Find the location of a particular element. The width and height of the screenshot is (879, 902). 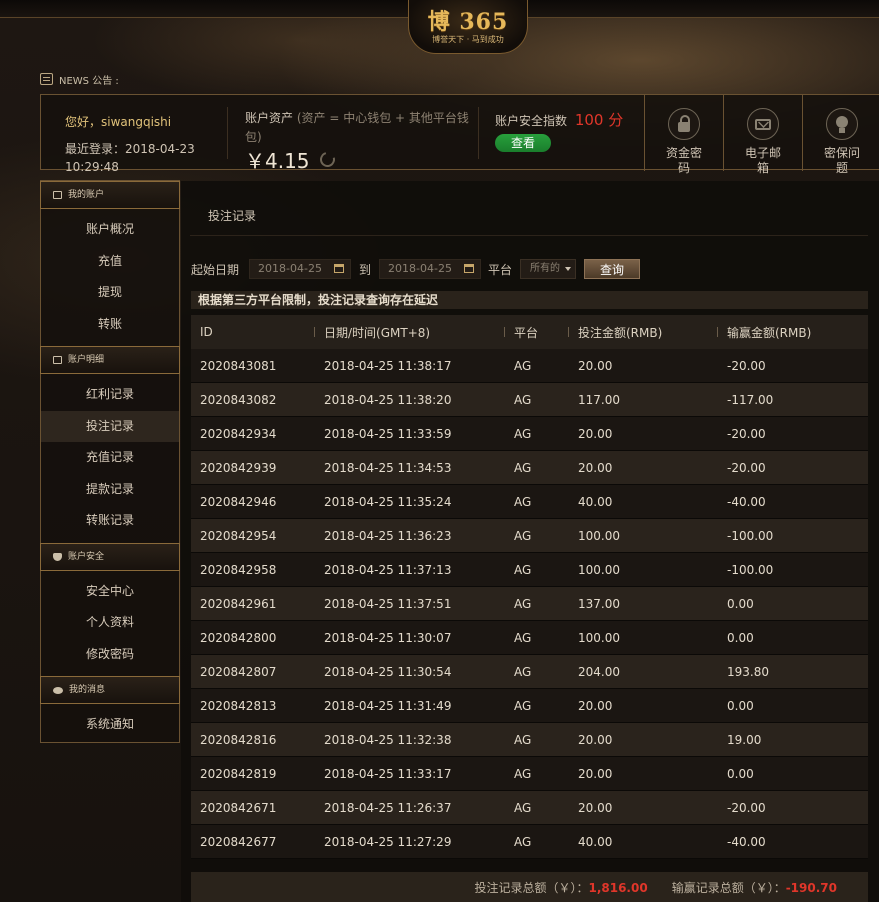

sidebar-item-bet-records: 投注记录 is located at coordinates (110, 426).